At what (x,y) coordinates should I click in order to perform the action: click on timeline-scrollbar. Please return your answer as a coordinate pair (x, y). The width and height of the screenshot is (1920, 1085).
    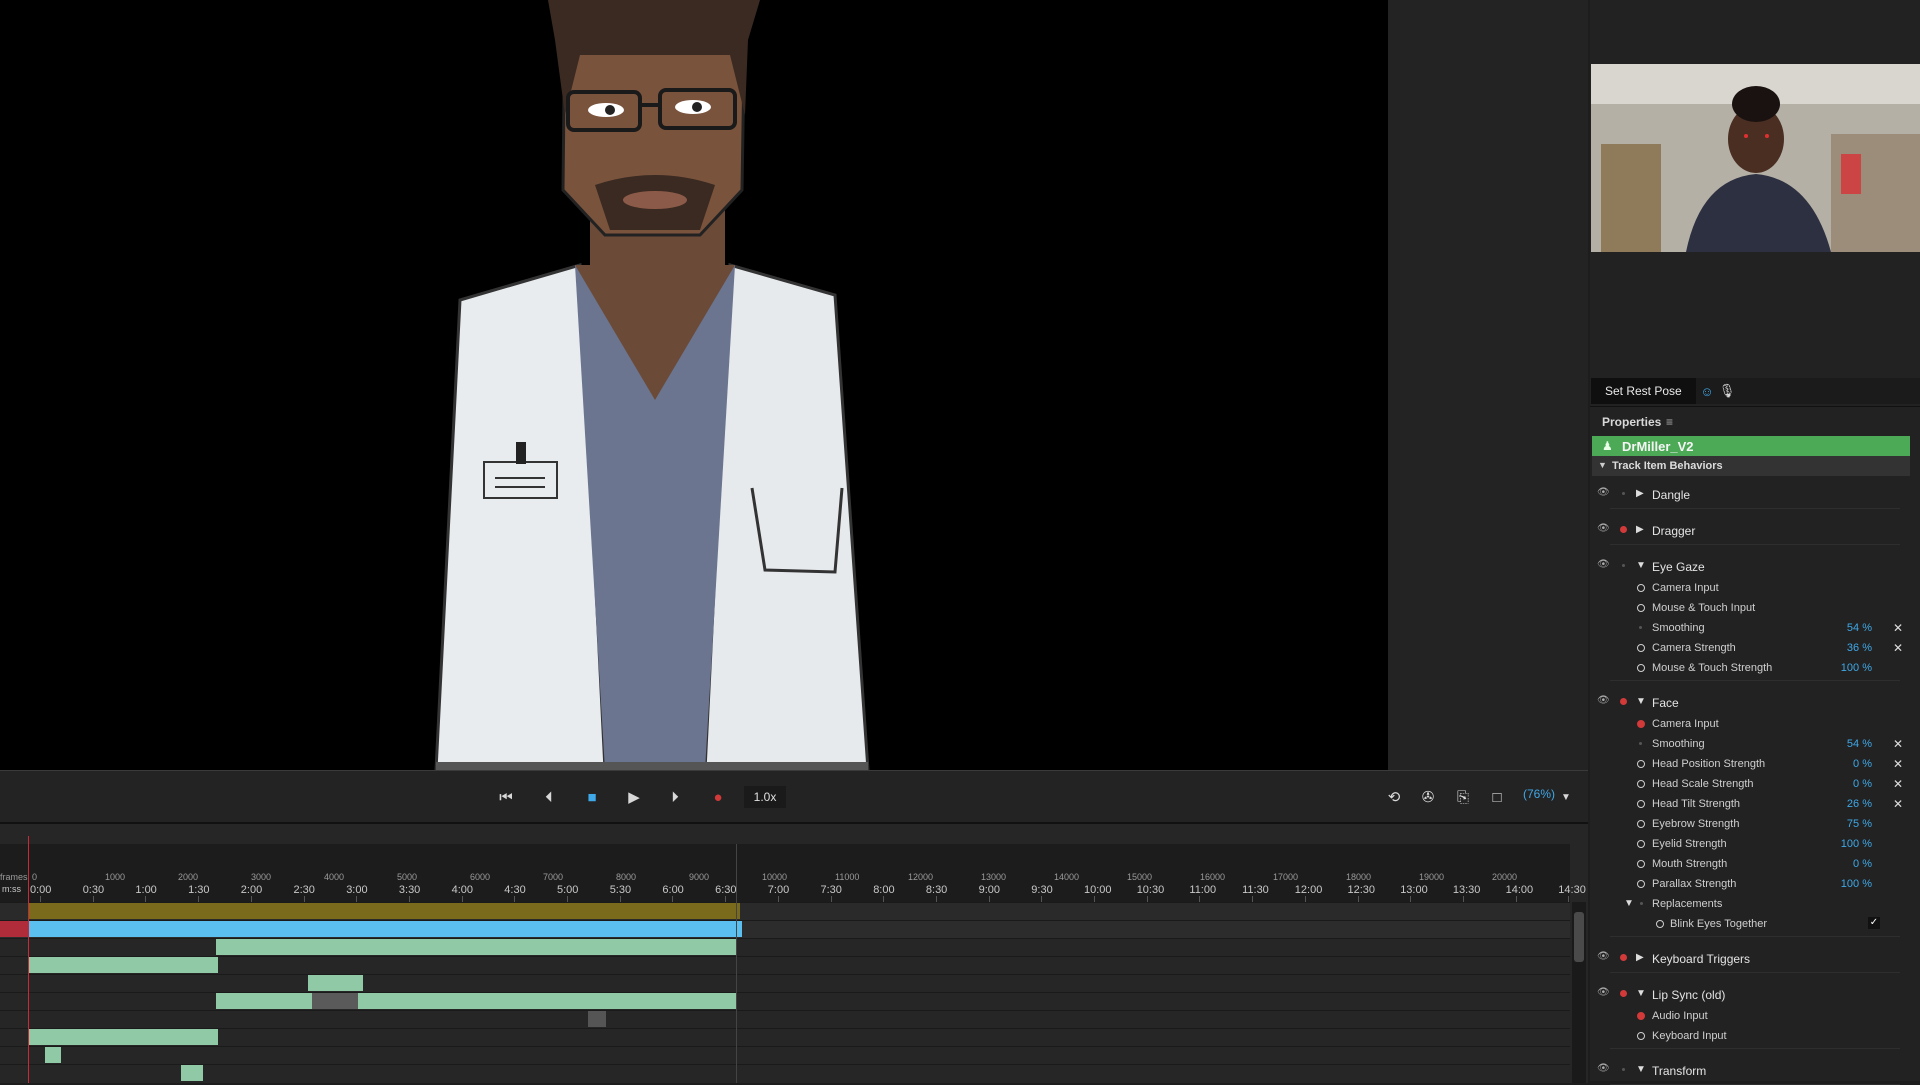
    Looking at the image, I should click on (1579, 992).